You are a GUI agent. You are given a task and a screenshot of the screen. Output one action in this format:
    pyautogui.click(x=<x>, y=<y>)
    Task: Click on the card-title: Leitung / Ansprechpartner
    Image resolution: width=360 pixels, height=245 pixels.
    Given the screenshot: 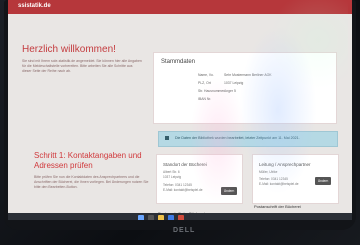 What is the action you would take?
    pyautogui.click(x=285, y=164)
    